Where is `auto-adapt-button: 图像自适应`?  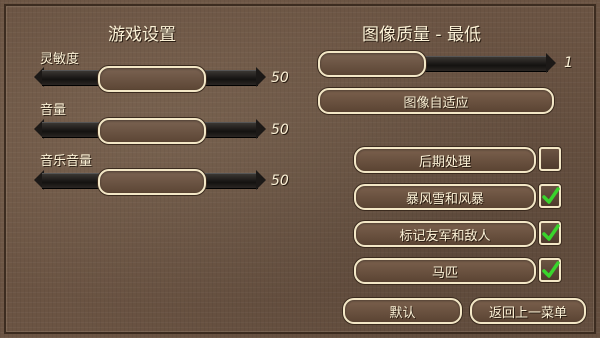 auto-adapt-button: 图像自适应 is located at coordinates (436, 101).